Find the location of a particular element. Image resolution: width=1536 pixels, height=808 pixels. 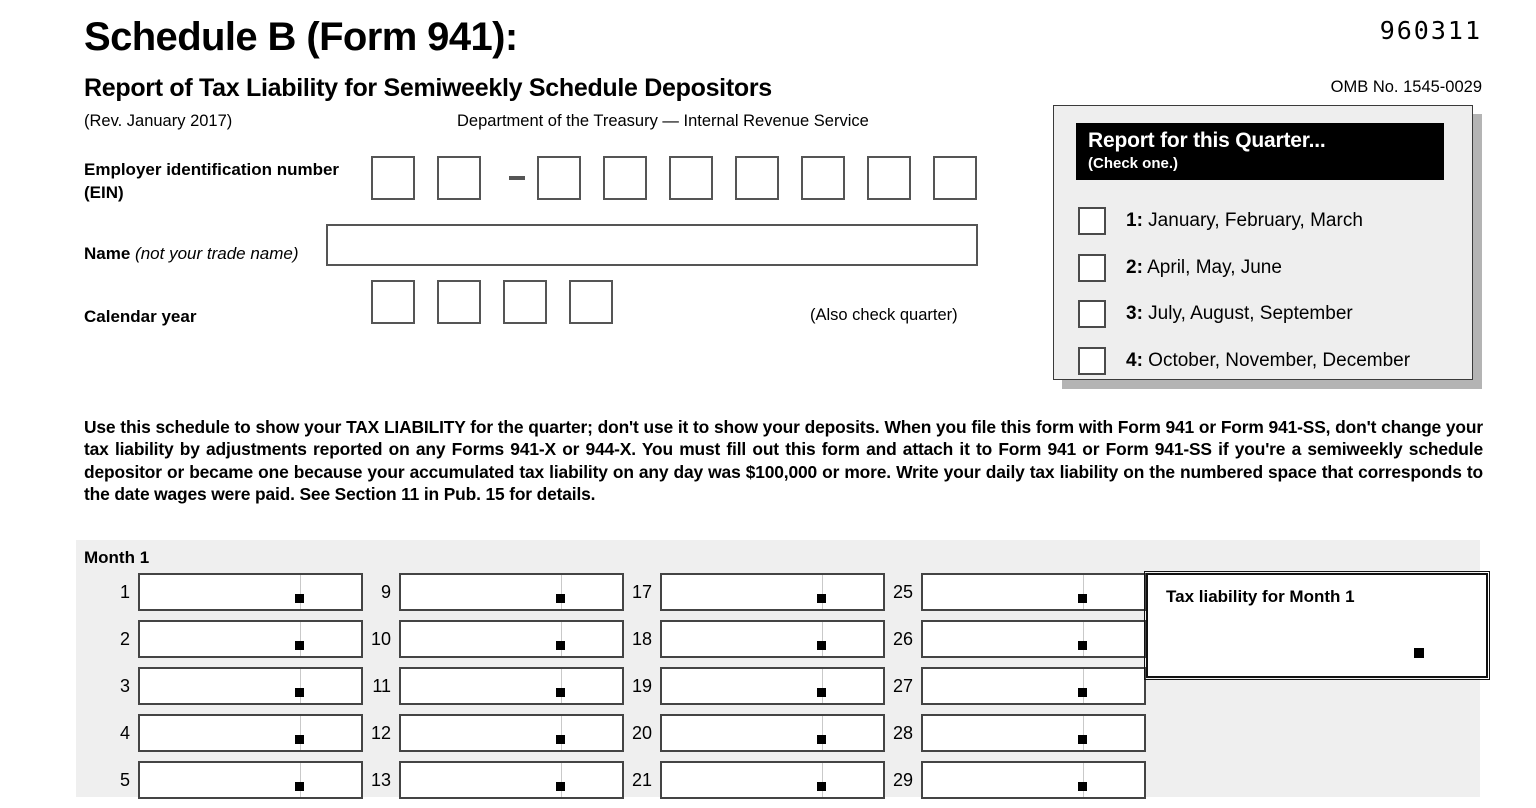

quarter-option-2: 2: April, May, June is located at coordinates (1180, 268).